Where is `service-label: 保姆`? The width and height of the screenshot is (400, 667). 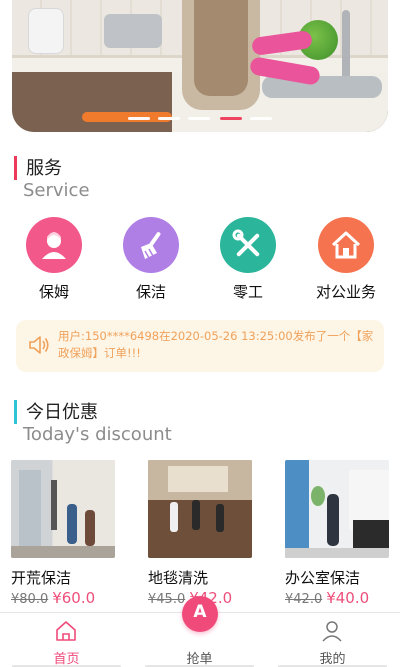 service-label: 保姆 is located at coordinates (53, 292).